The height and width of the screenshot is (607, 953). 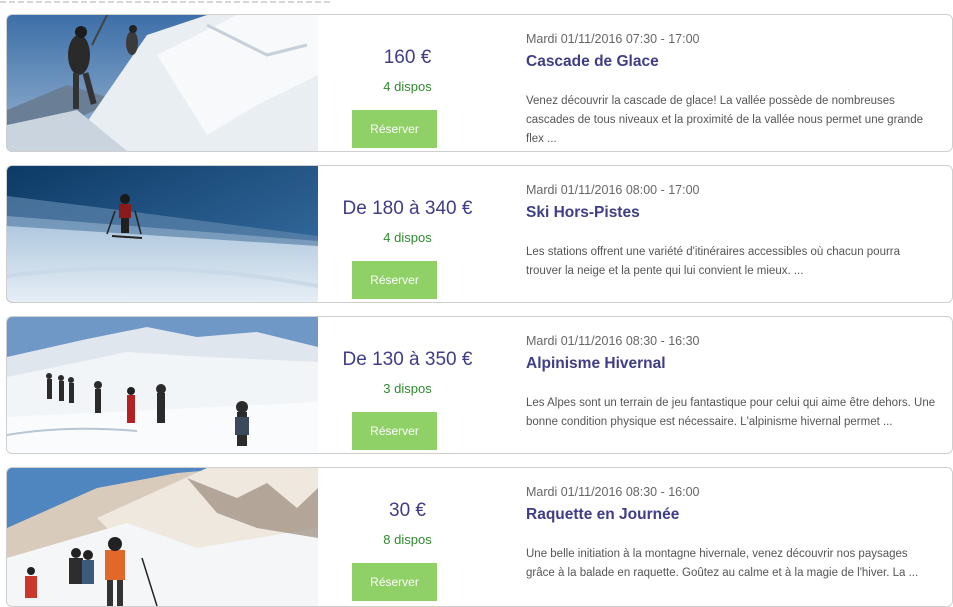 What do you see at coordinates (407, 57) in the screenshot?
I see `price: 160 €` at bounding box center [407, 57].